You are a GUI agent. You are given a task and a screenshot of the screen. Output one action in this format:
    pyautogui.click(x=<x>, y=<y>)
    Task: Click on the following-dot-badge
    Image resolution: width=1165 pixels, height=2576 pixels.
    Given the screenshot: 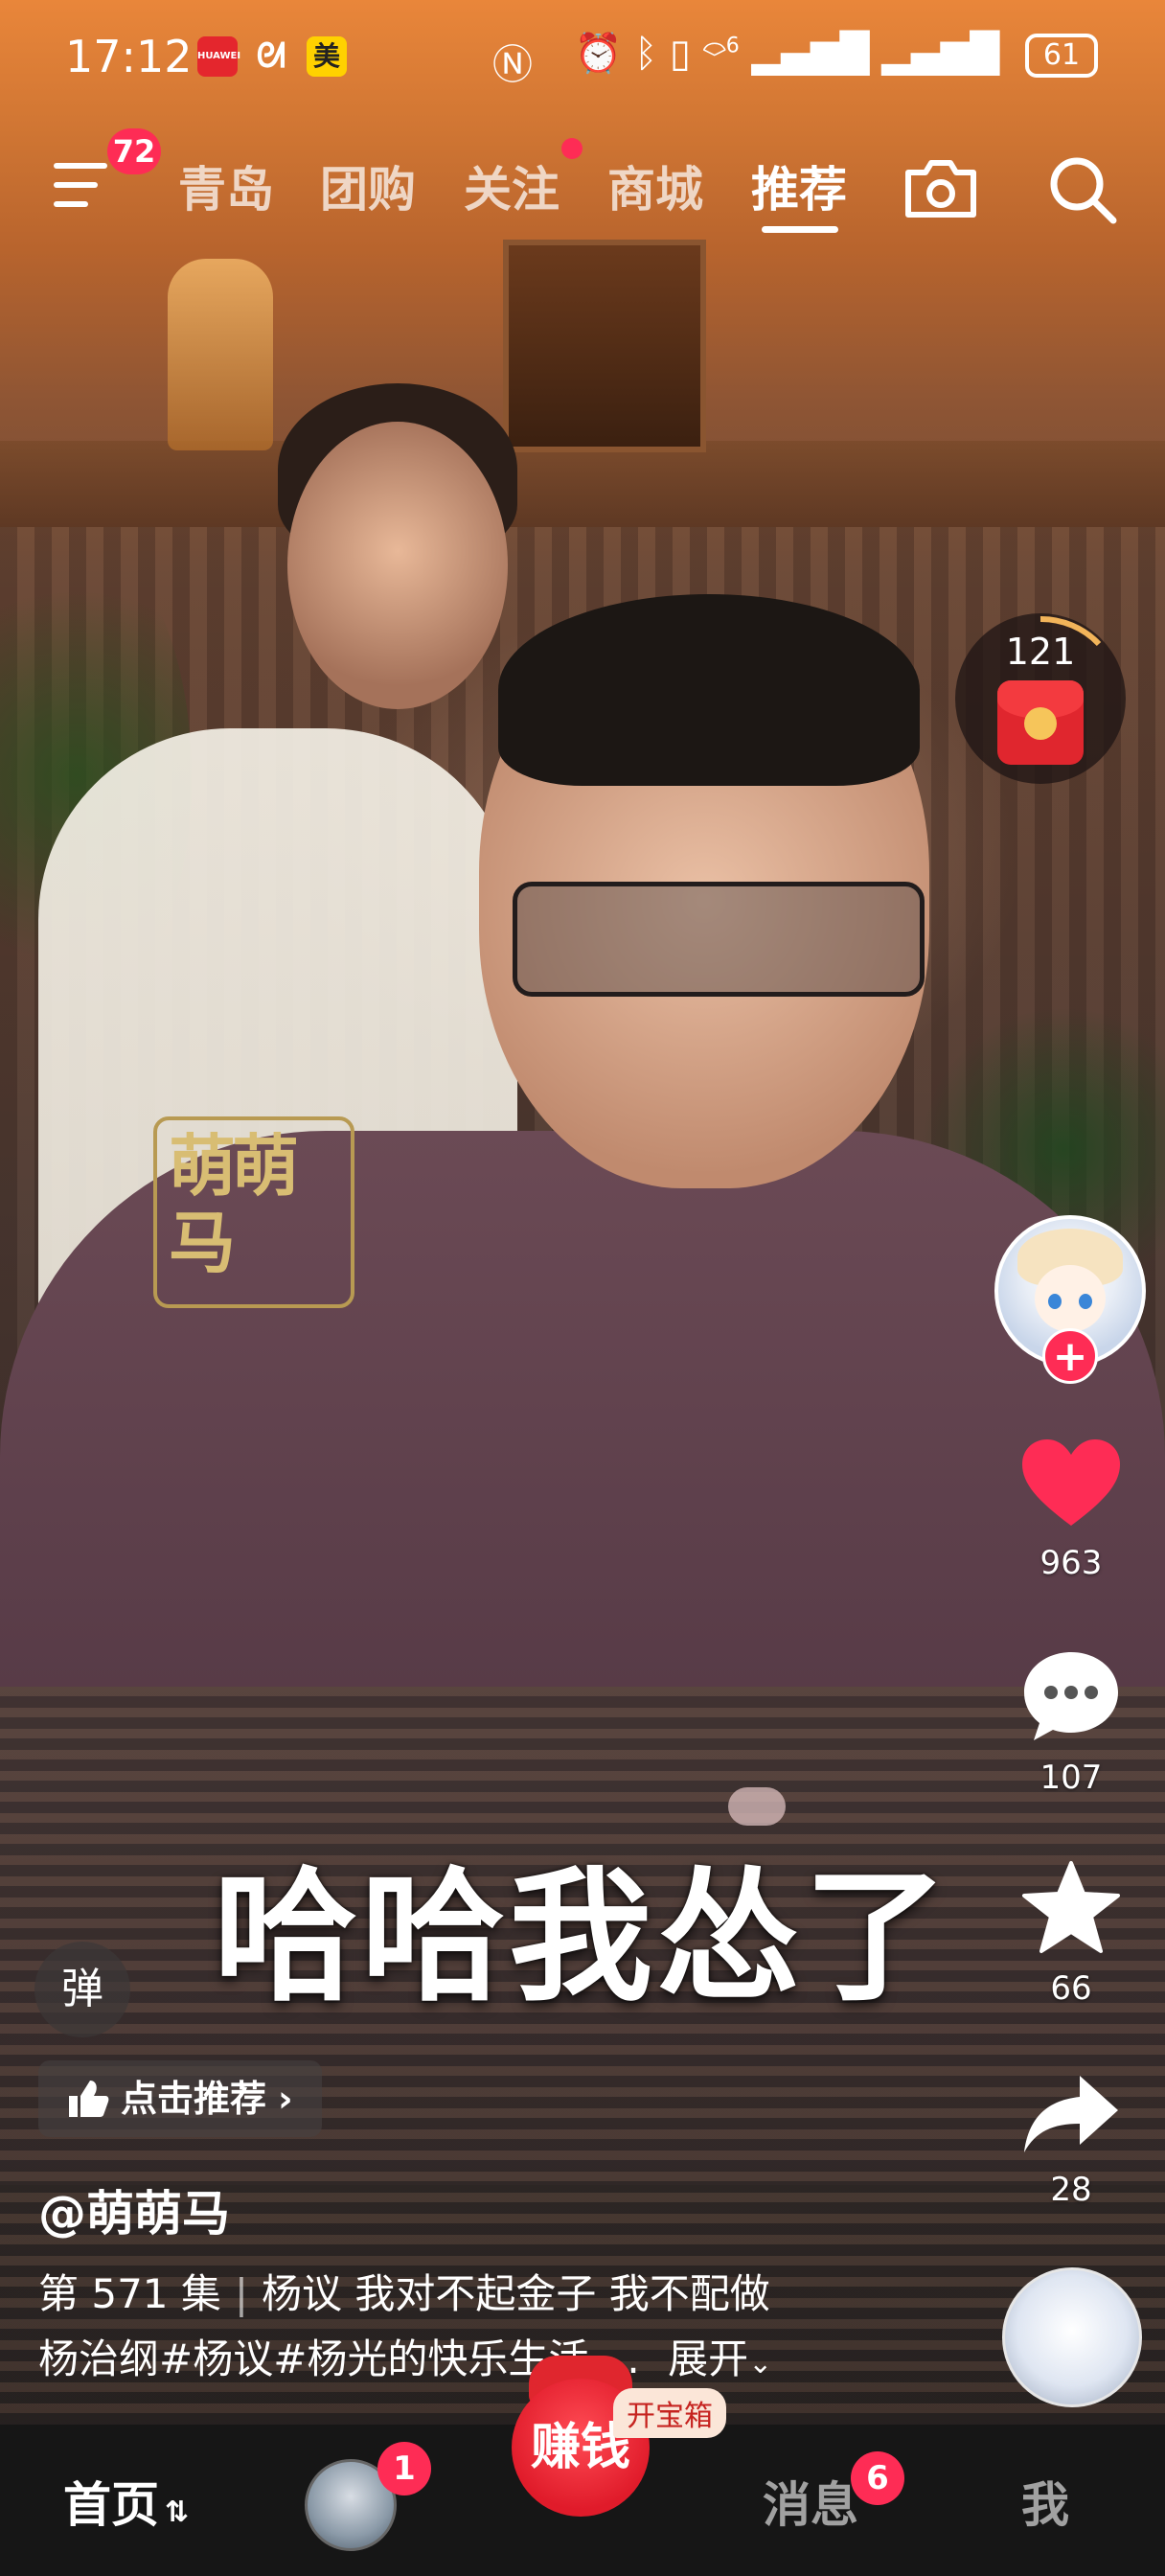 What is the action you would take?
    pyautogui.click(x=571, y=148)
    